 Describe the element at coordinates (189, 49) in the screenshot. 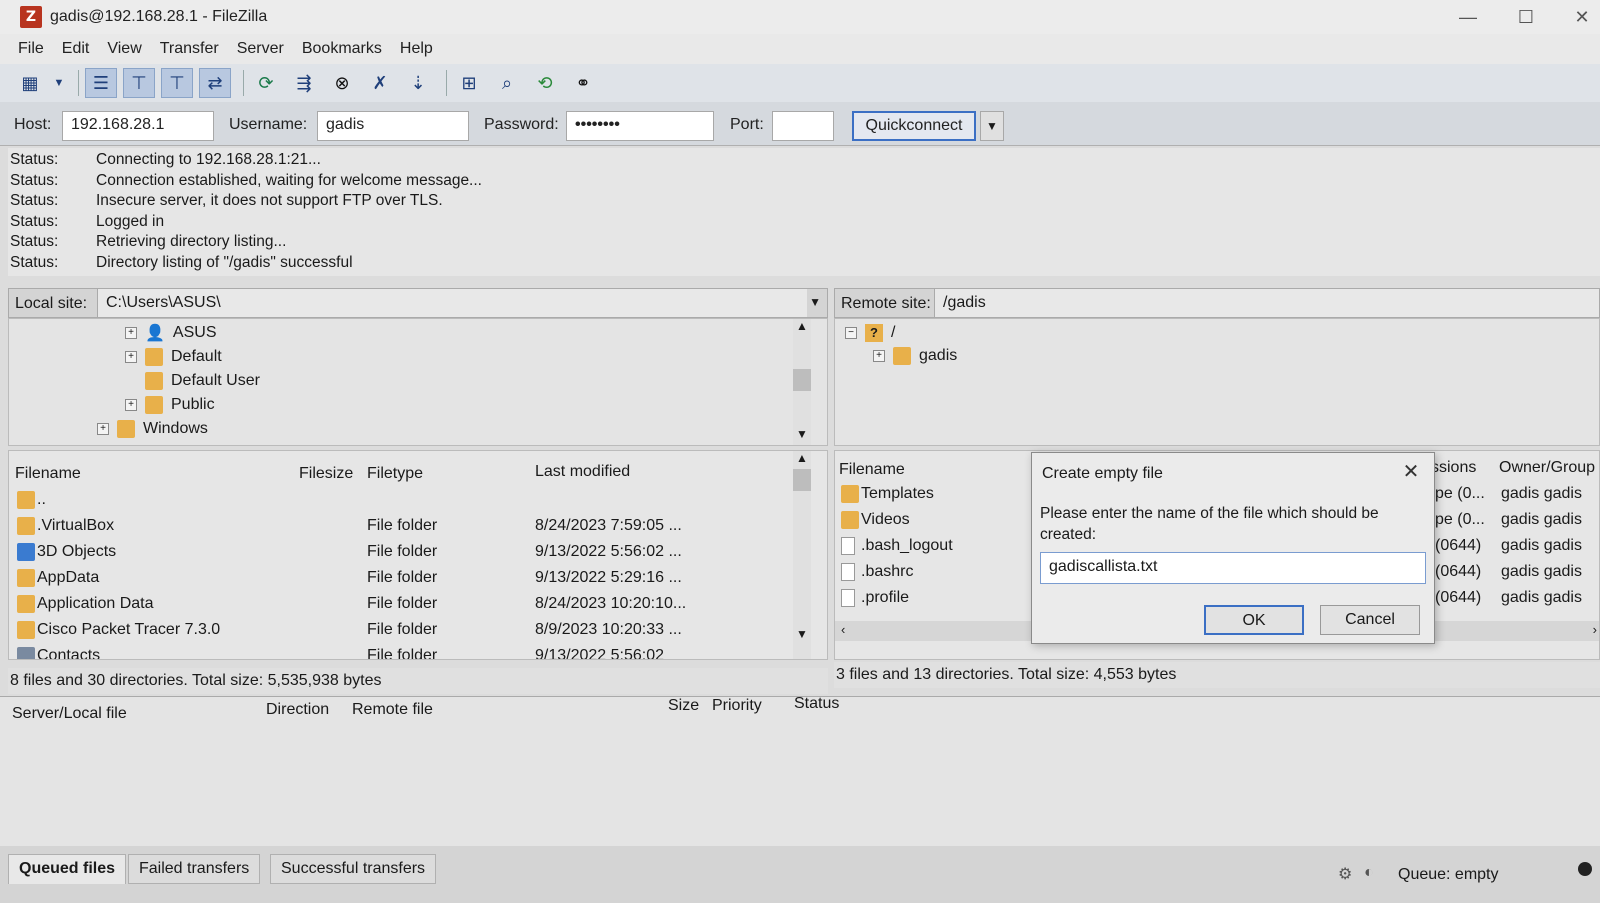

I see `menu-transfer: Transfer` at that location.